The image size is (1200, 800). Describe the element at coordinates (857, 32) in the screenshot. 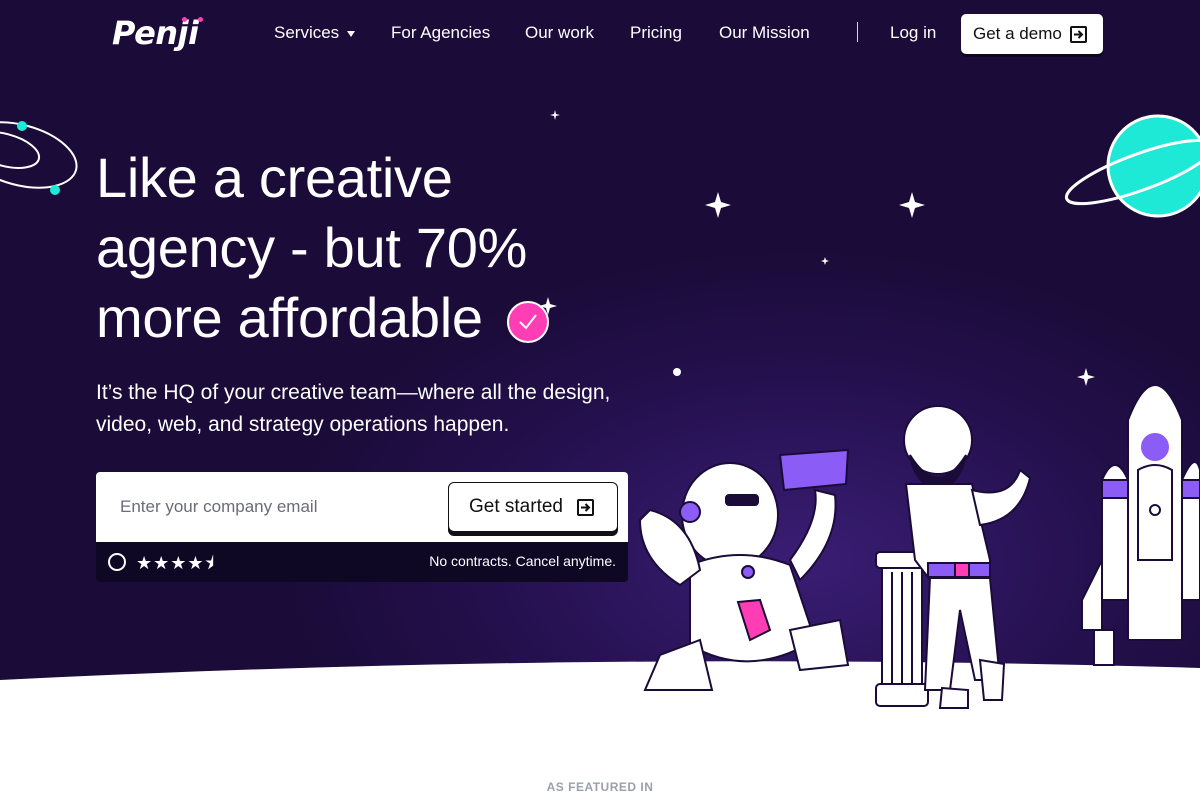

I see `nav-divider` at that location.